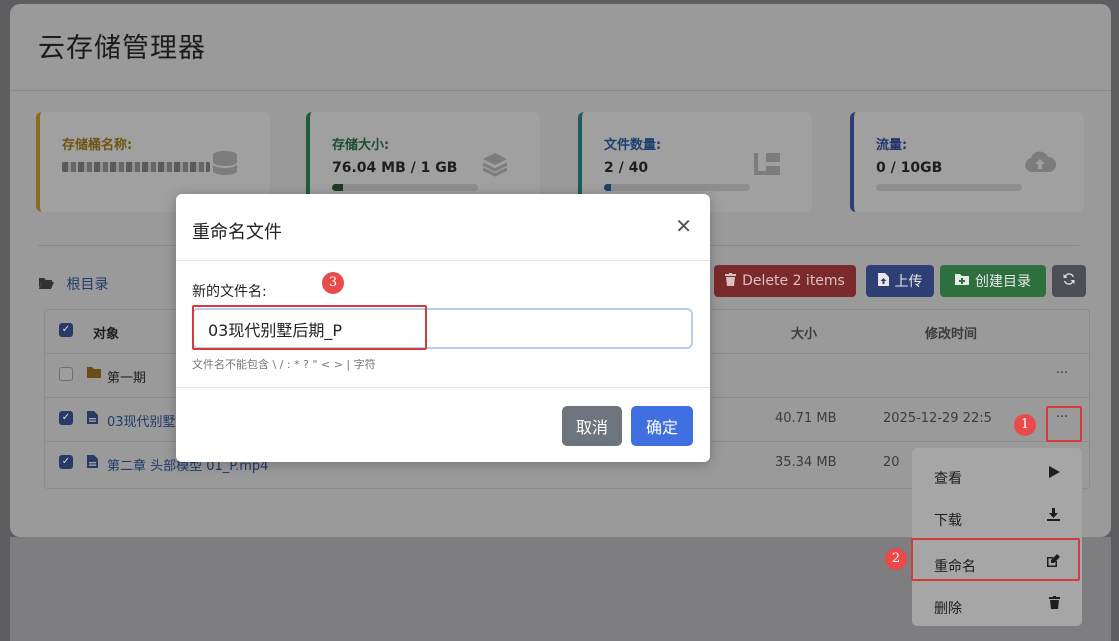 The width and height of the screenshot is (1119, 641). Describe the element at coordinates (495, 165) in the screenshot. I see `layers-icon` at that location.